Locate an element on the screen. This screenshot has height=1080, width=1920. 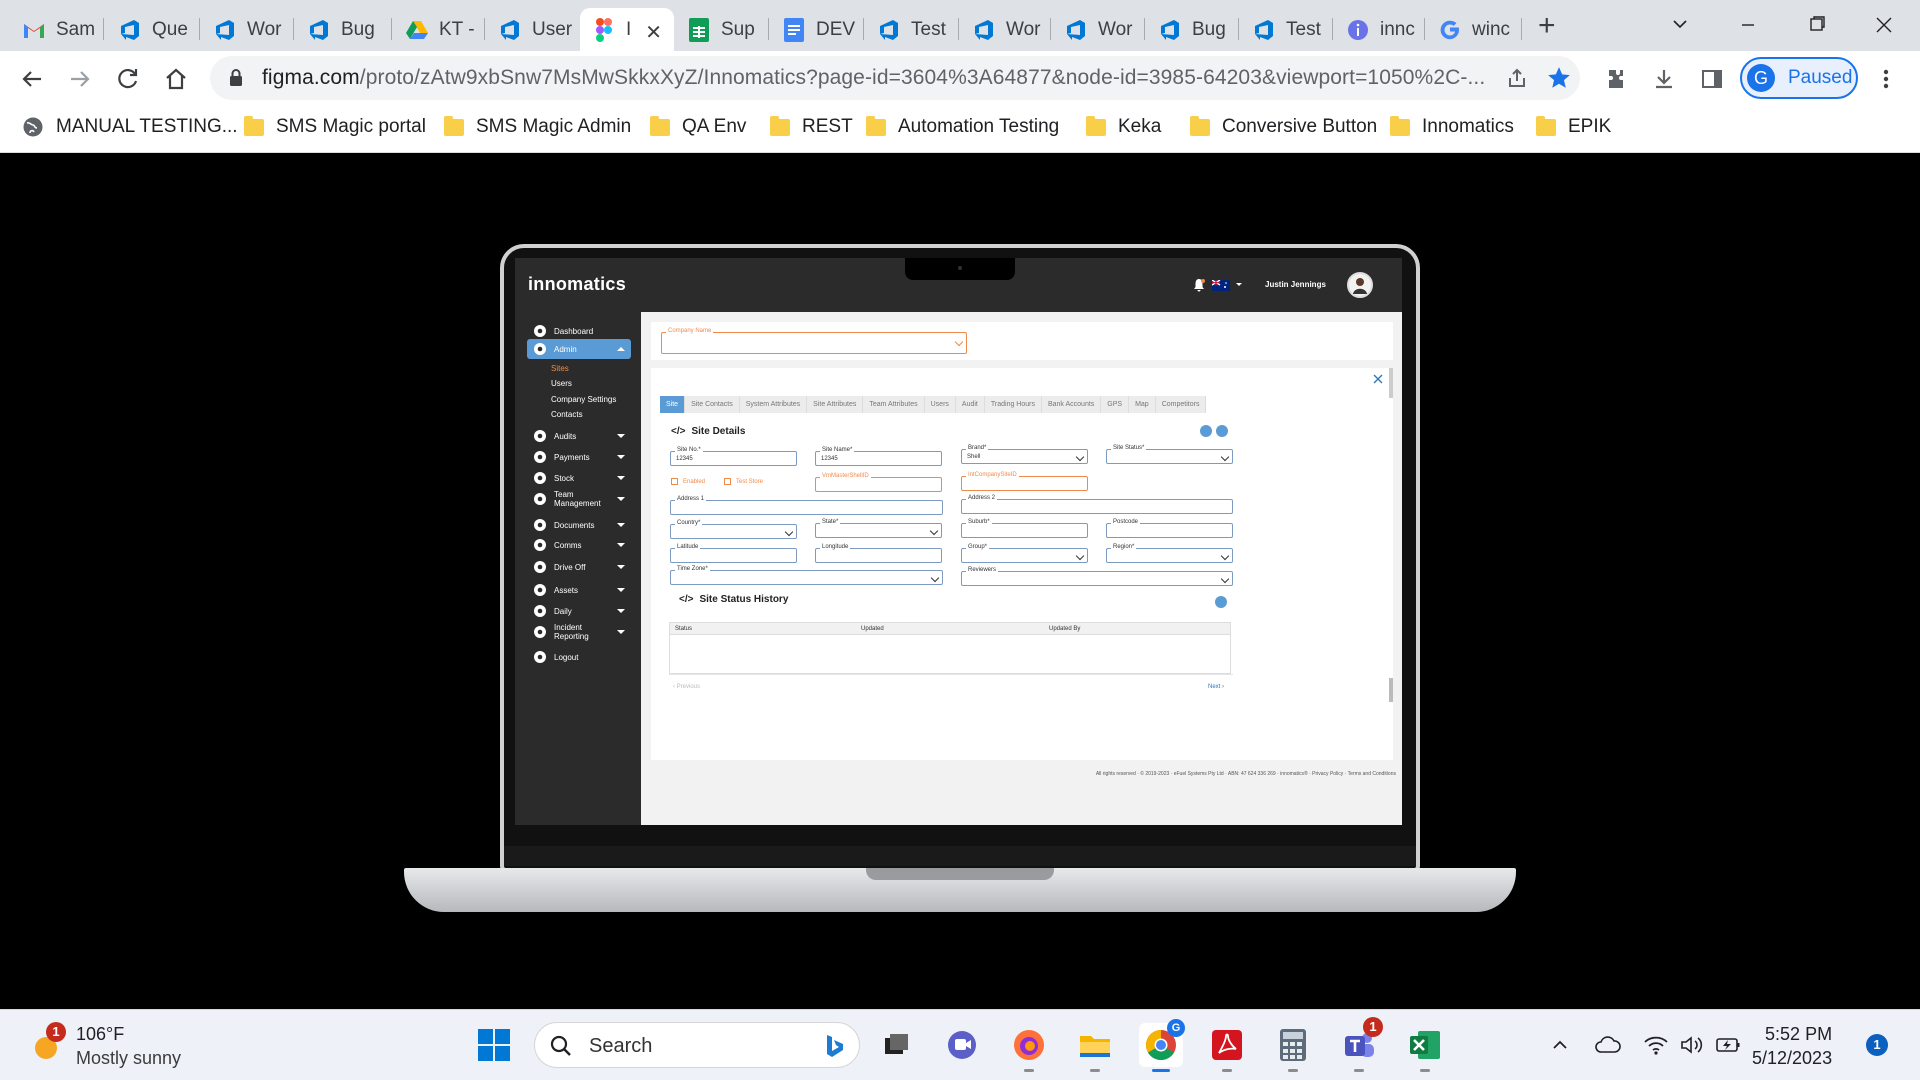
company-name-select: Company Name is located at coordinates (814, 341).